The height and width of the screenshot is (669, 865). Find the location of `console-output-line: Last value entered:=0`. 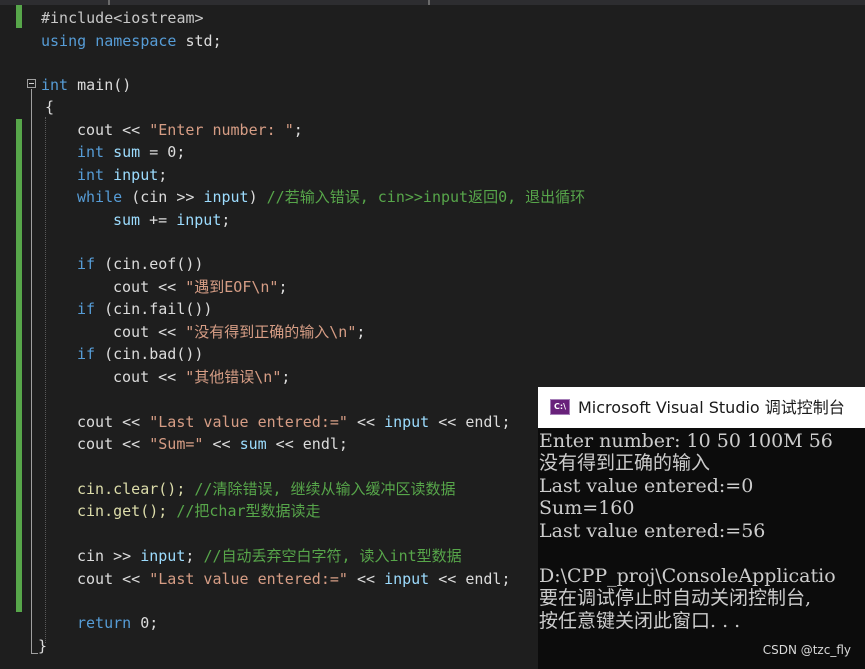

console-output-line: Last value entered:=0 is located at coordinates (646, 486).